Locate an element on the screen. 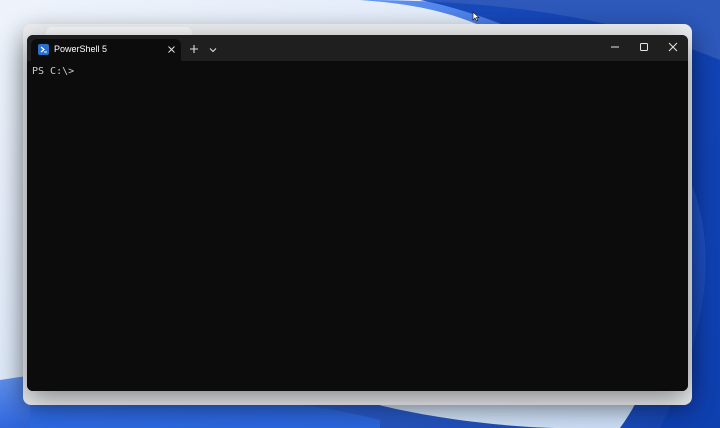  close-icon is located at coordinates (673, 47).